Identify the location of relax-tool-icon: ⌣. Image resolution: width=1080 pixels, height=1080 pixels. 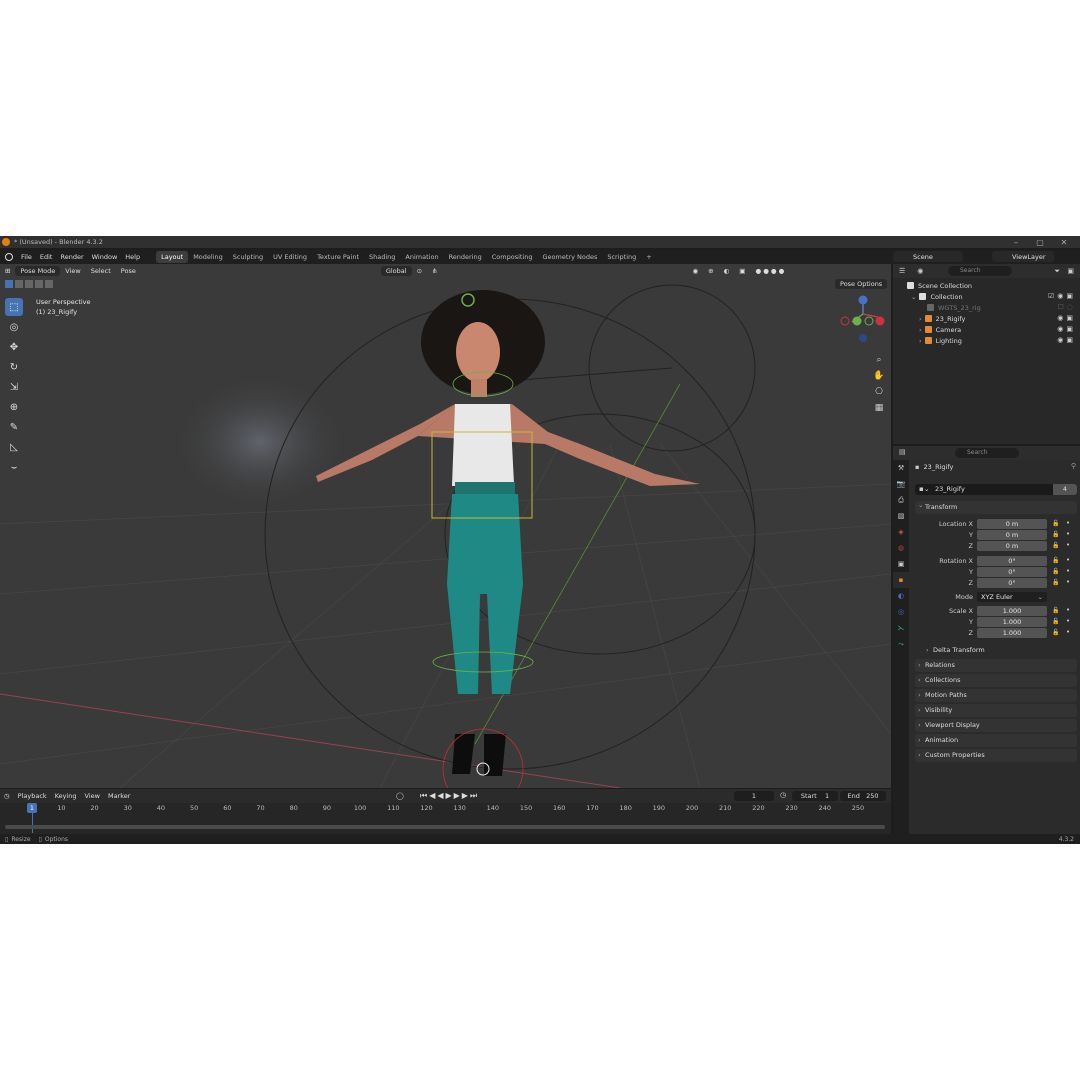
(14, 467).